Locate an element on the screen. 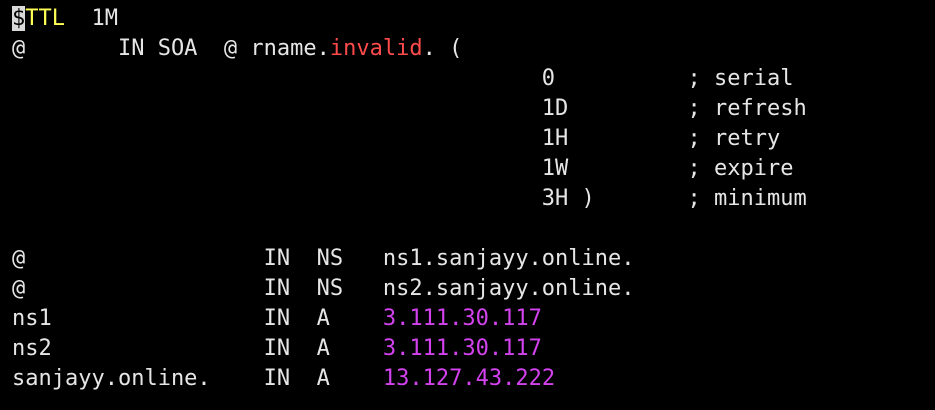 The width and height of the screenshot is (935, 410). a-record-domain: sanjayy.online. IN A 13.127.43.222 is located at coordinates (283, 379).